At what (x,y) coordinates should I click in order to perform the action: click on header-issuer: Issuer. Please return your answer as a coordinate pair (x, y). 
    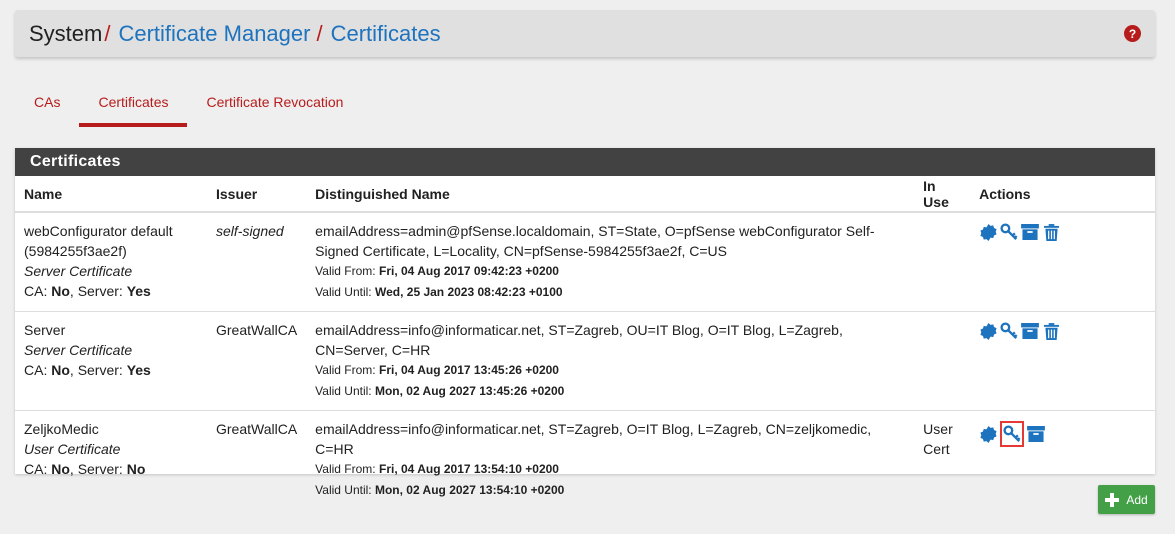
    Looking at the image, I should click on (257, 194).